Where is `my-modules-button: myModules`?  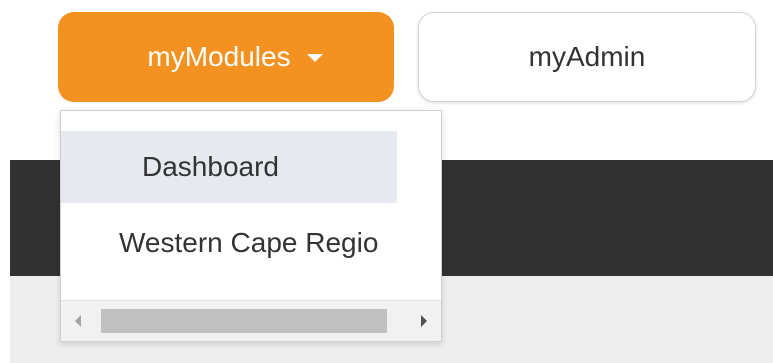 my-modules-button: myModules is located at coordinates (226, 57).